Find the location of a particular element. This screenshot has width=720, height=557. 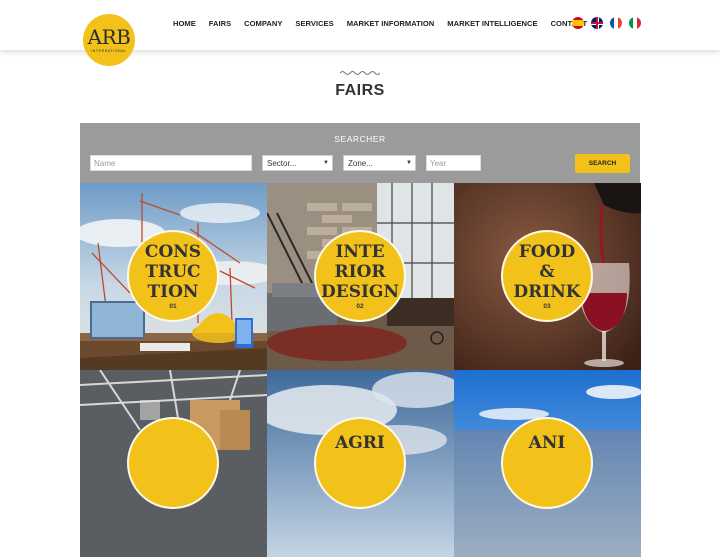

fair-title-line: TRUC is located at coordinates (173, 272).